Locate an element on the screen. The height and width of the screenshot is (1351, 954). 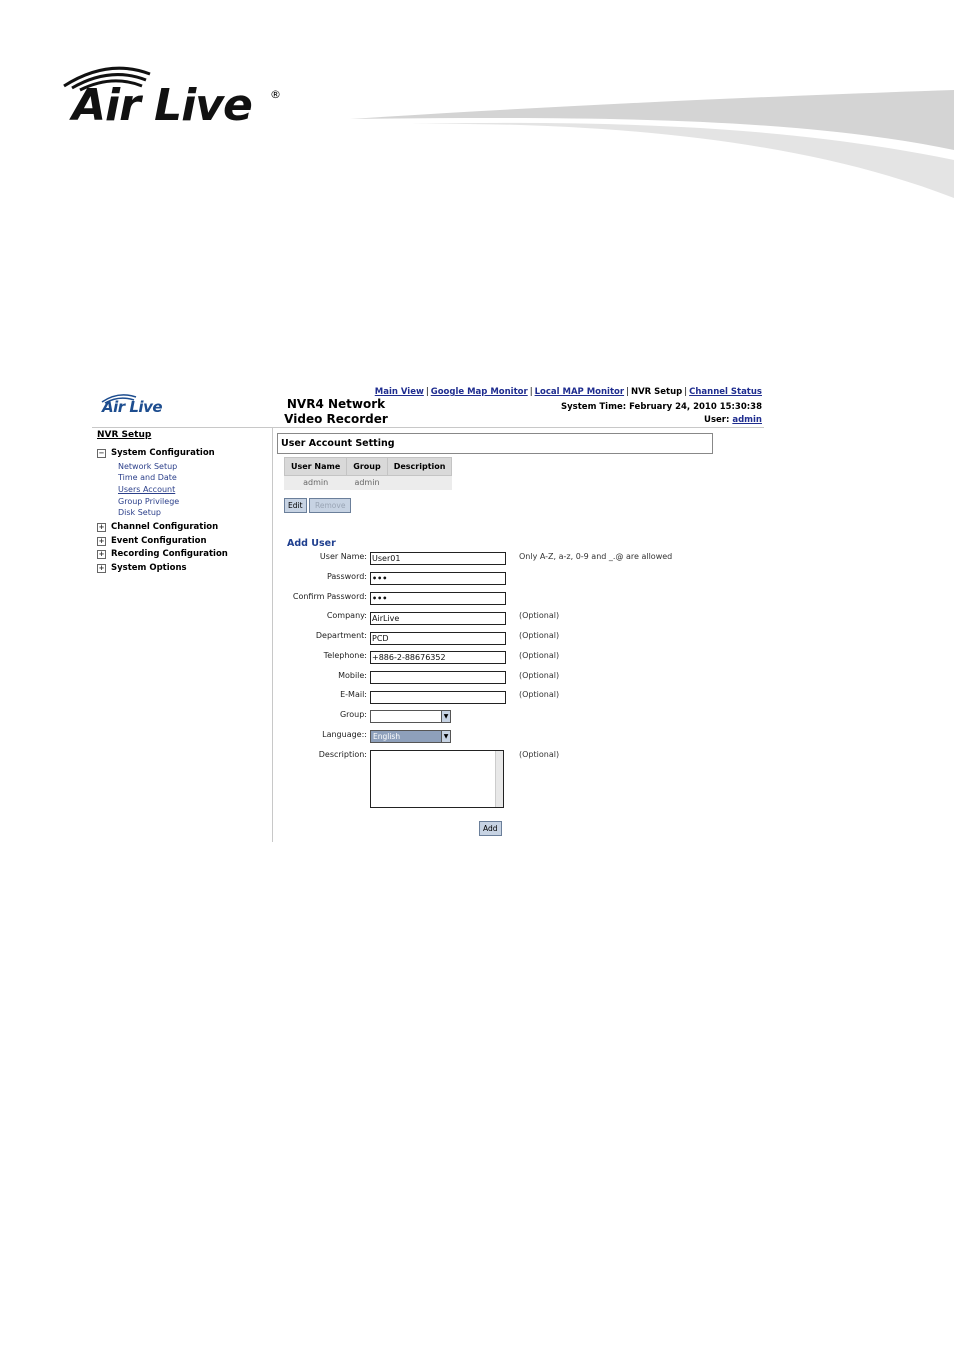
col-description: Description is located at coordinates (419, 466).